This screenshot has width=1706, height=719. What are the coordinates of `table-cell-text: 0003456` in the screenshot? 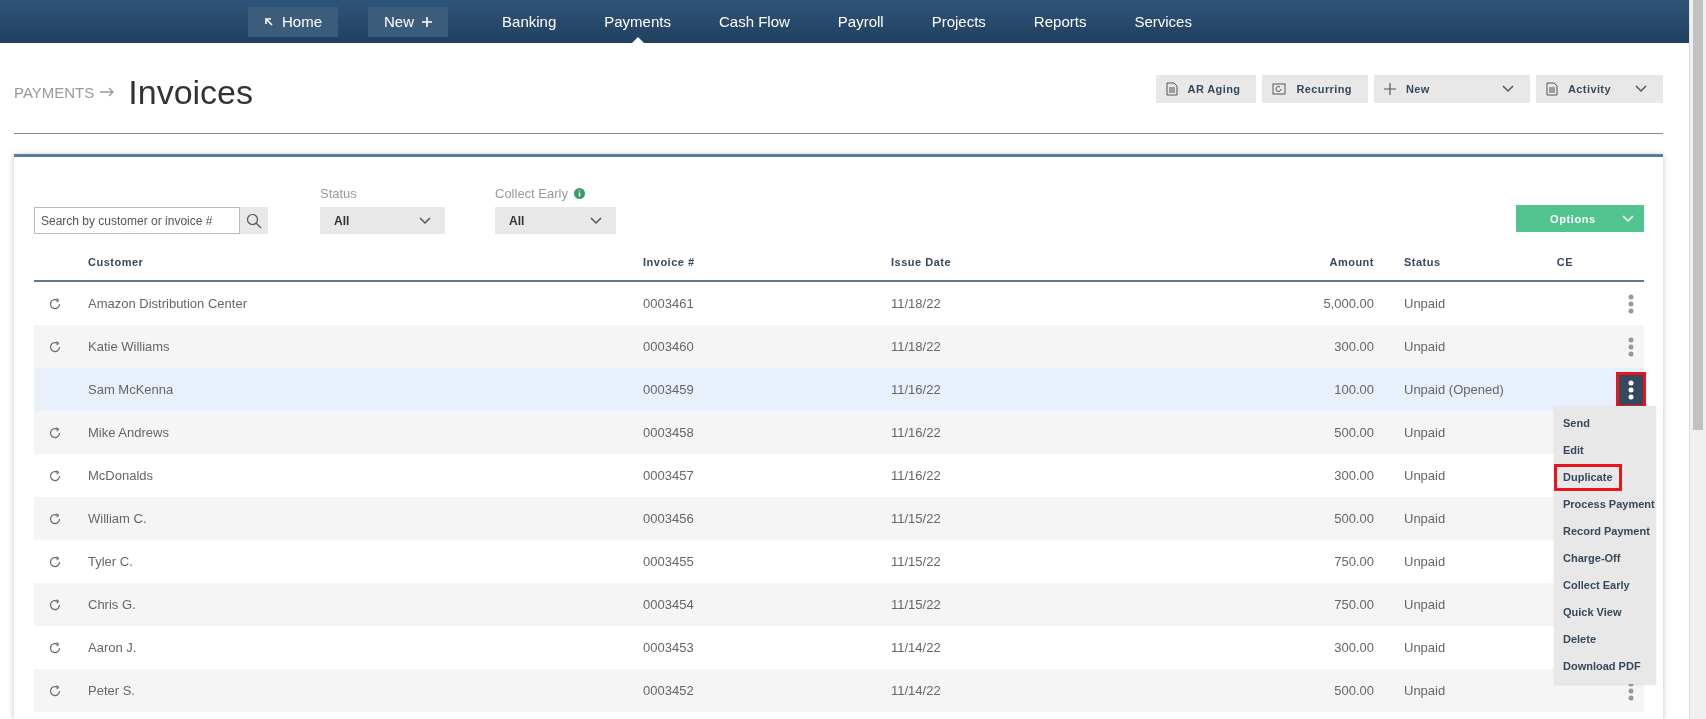 It's located at (669, 518).